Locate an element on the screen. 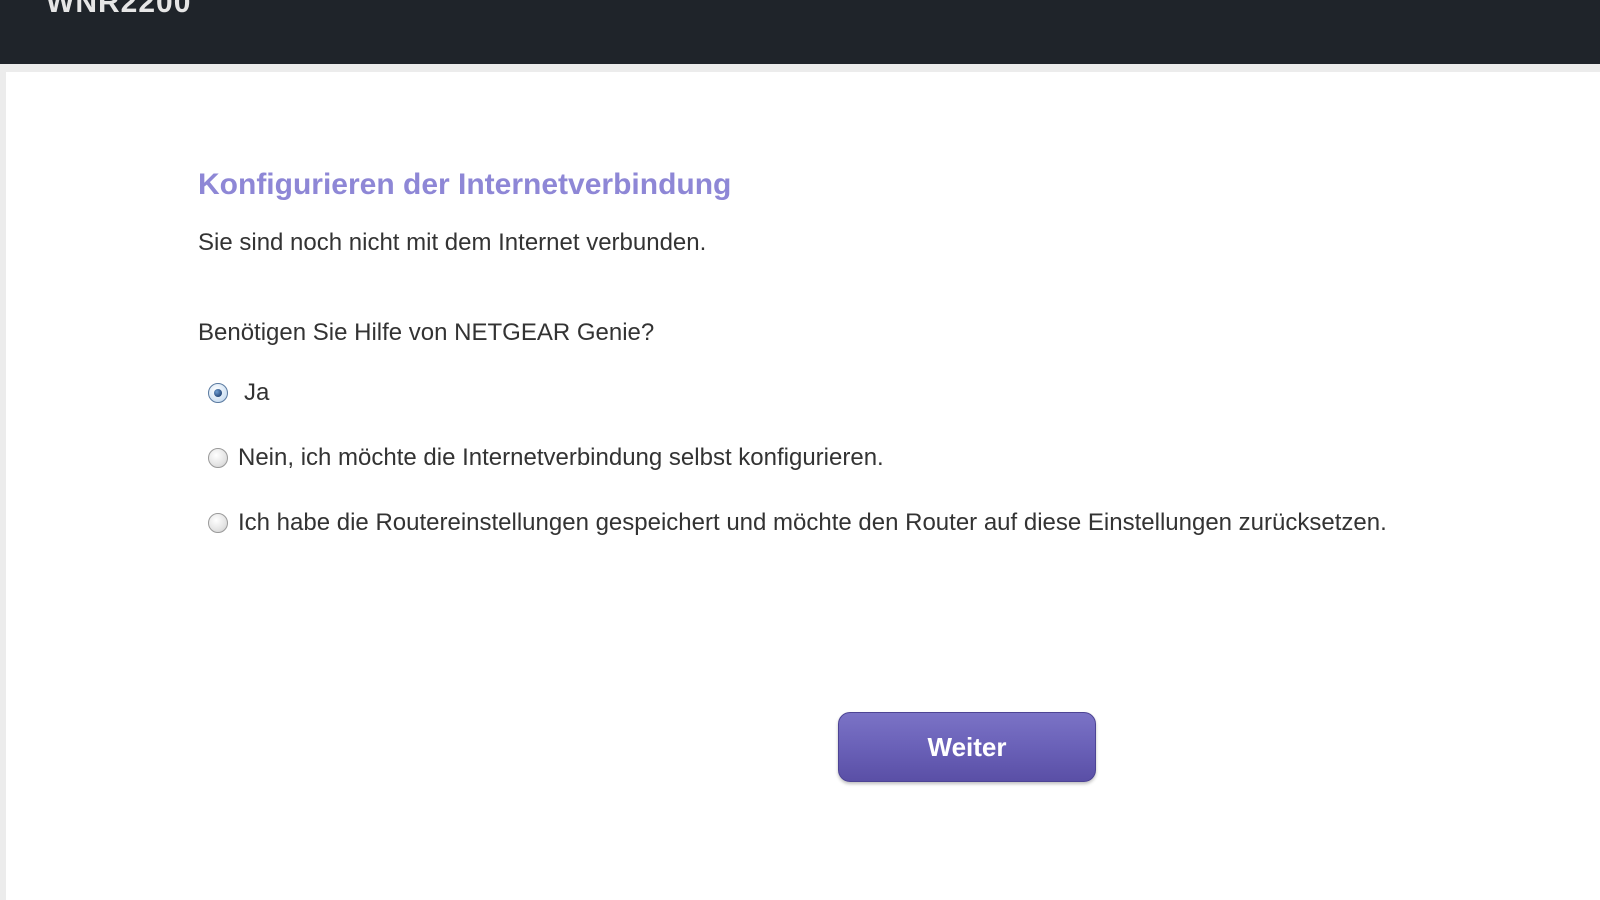 Image resolution: width=1600 pixels, height=900 pixels. radio-yes is located at coordinates (218, 393).